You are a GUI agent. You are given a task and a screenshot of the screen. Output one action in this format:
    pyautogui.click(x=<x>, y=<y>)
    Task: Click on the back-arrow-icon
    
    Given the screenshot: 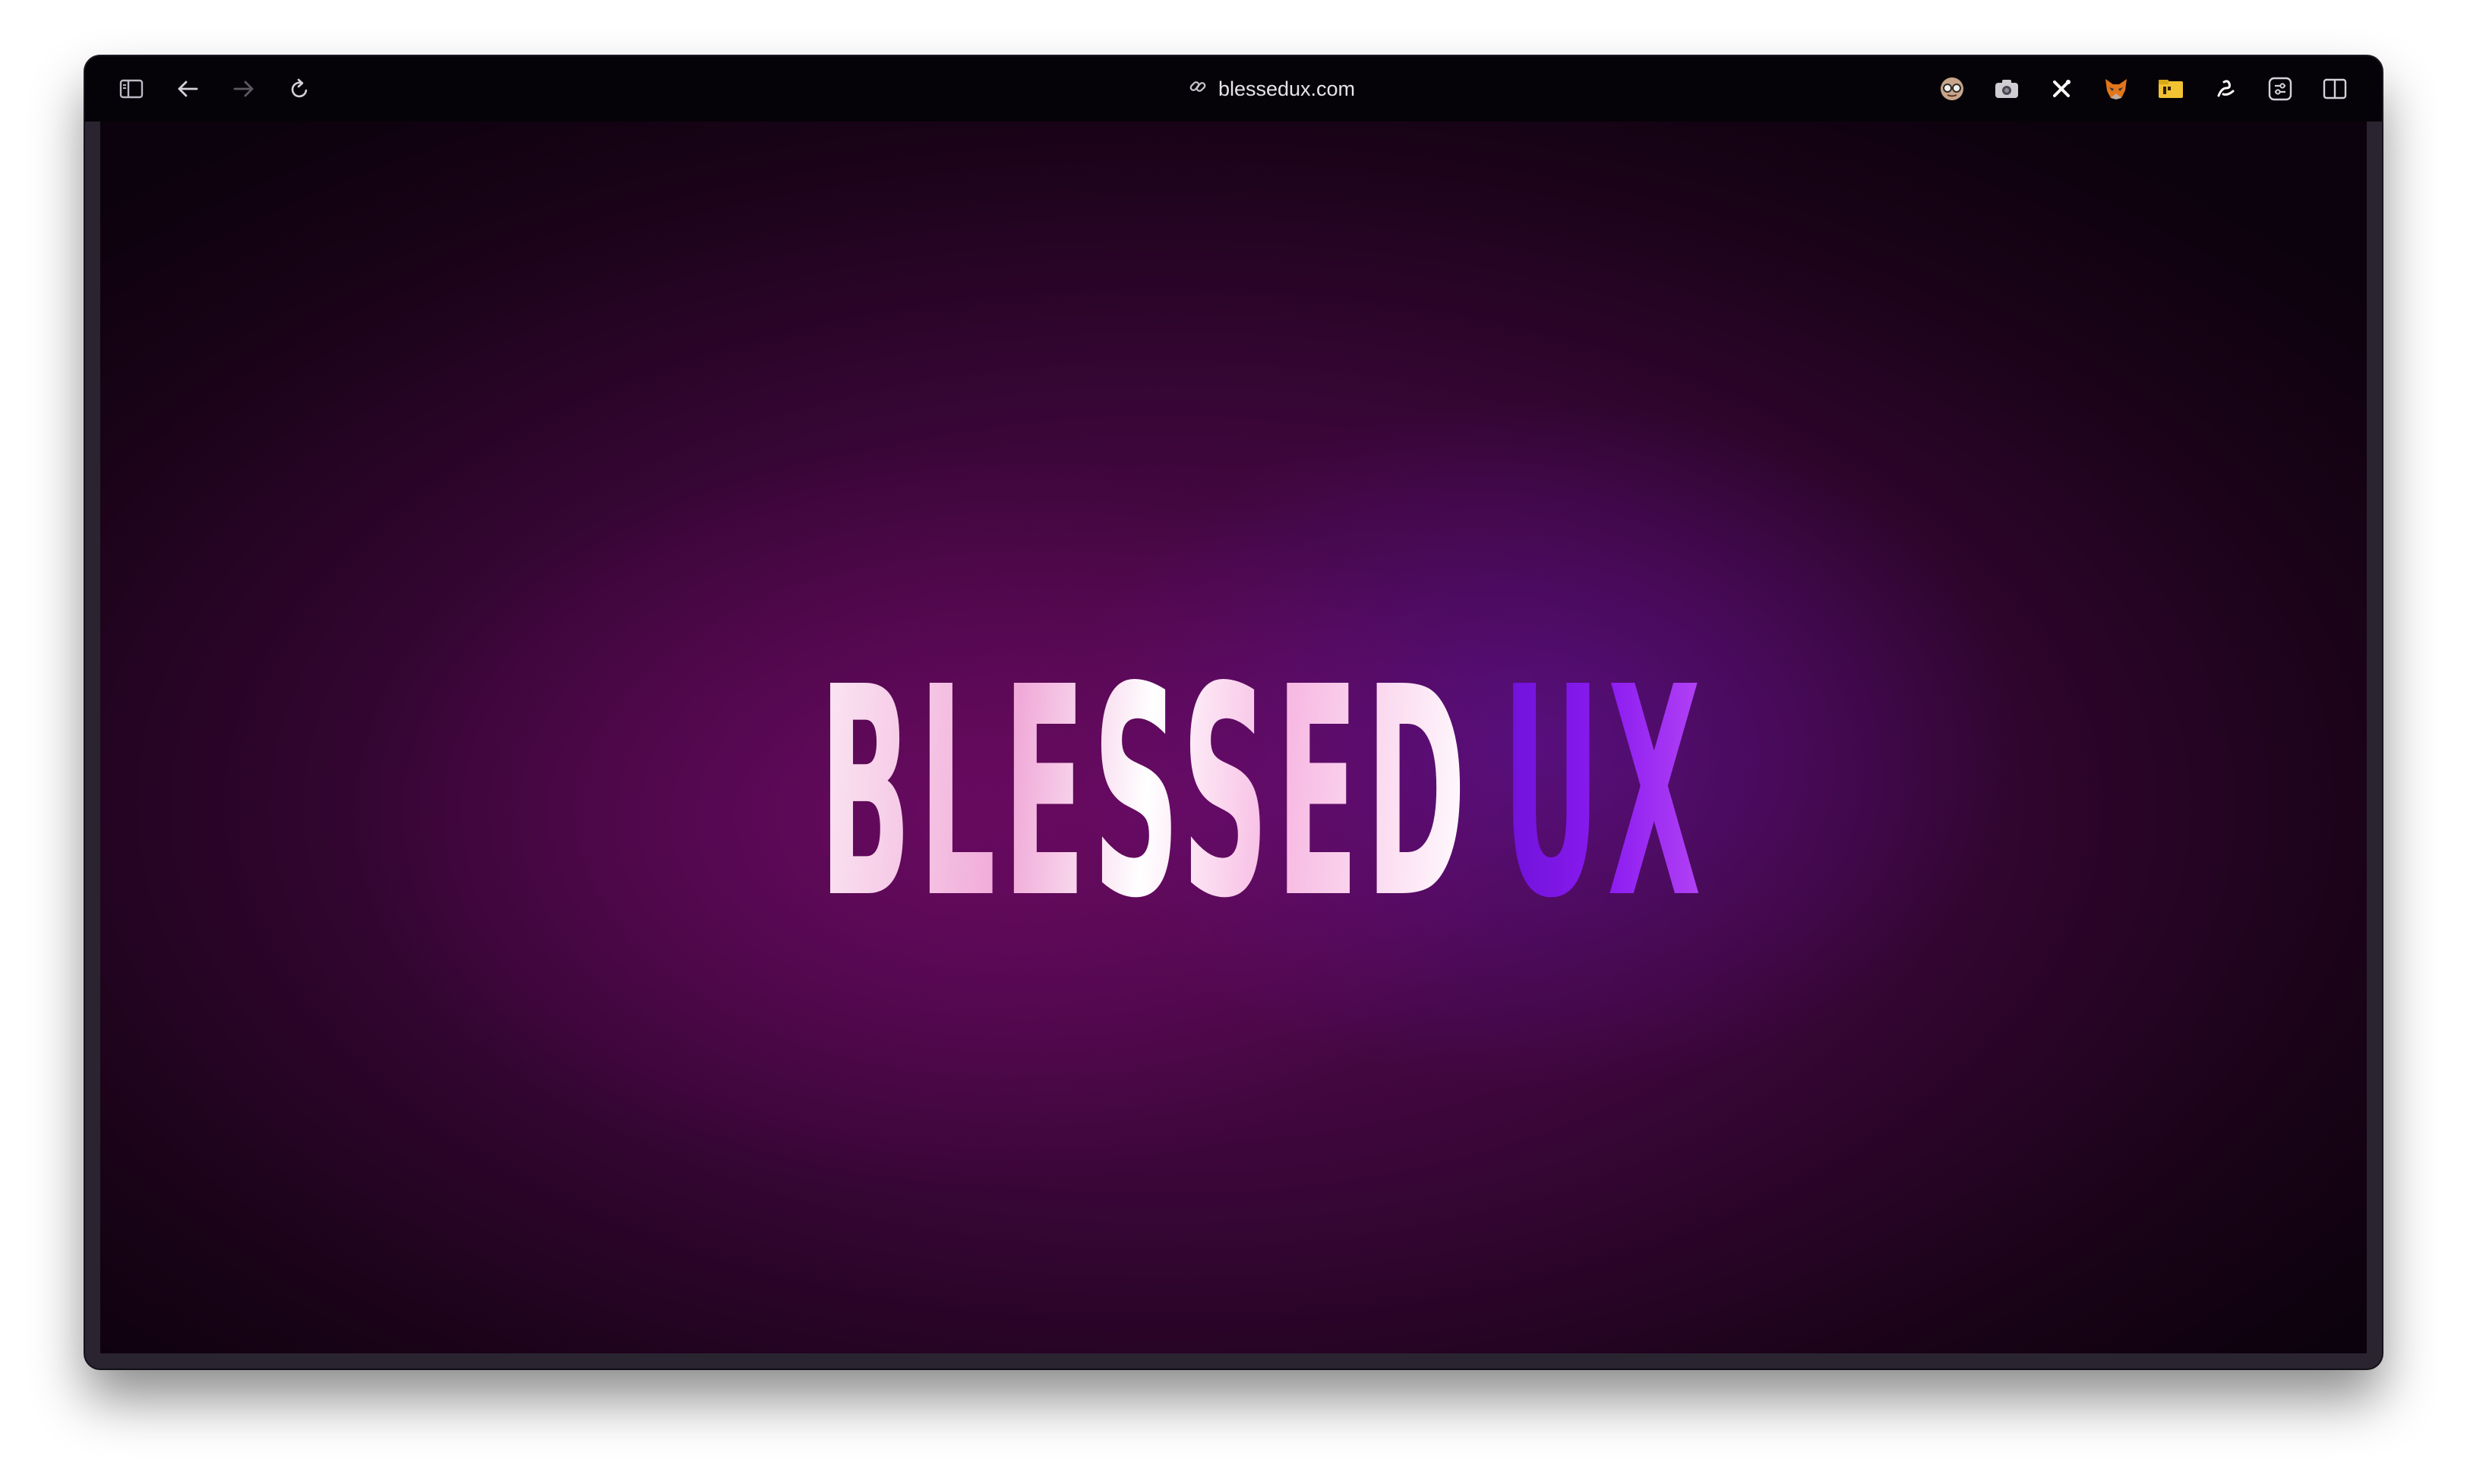 What is the action you would take?
    pyautogui.click(x=187, y=88)
    